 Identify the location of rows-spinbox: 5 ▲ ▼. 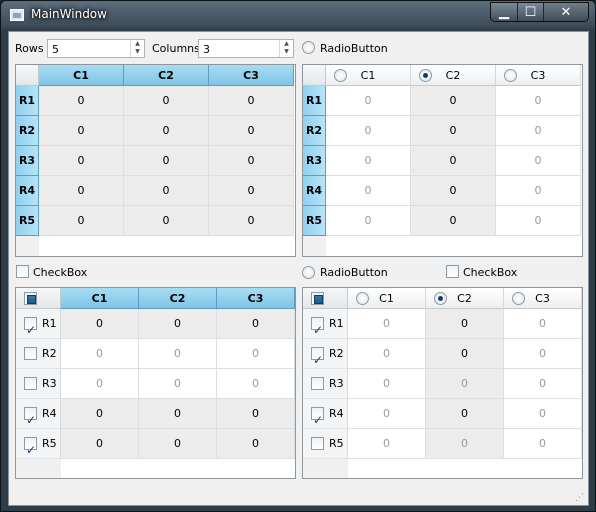
(96, 48).